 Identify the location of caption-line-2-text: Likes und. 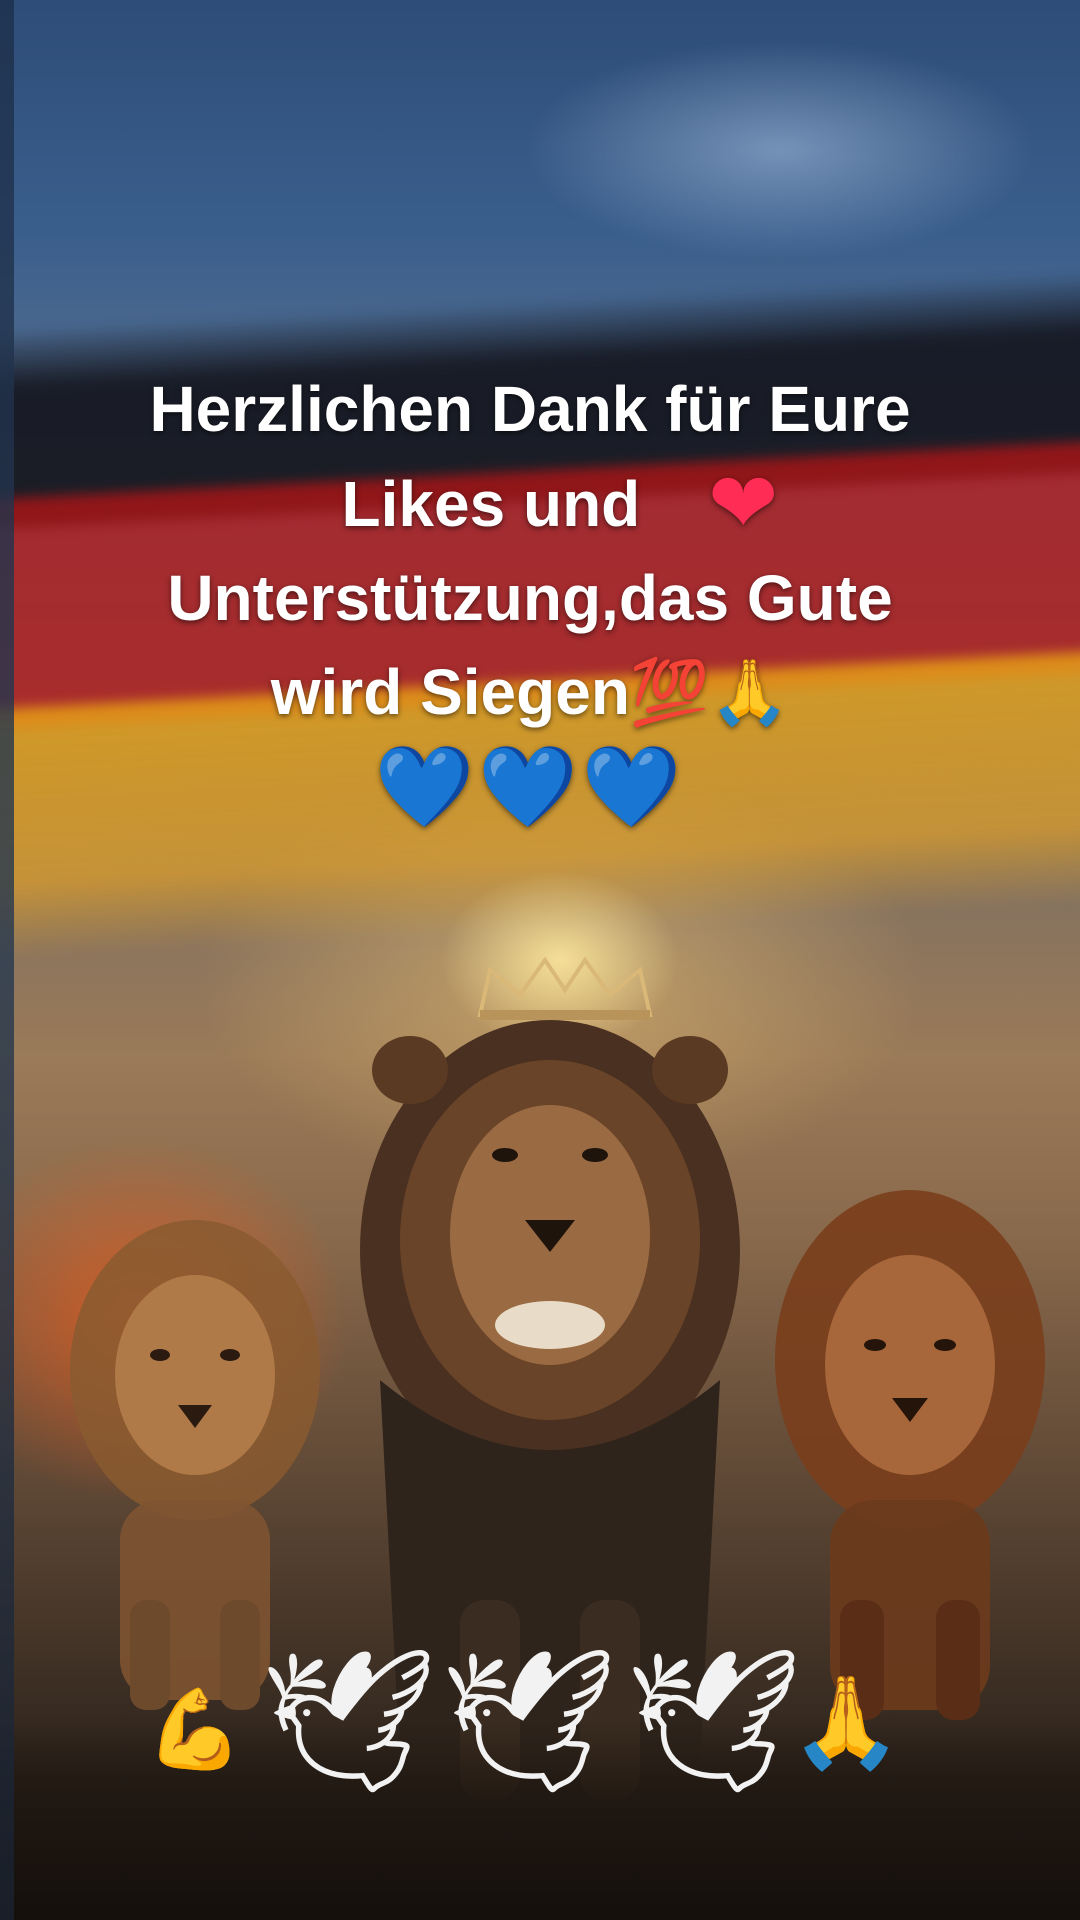
(491, 504).